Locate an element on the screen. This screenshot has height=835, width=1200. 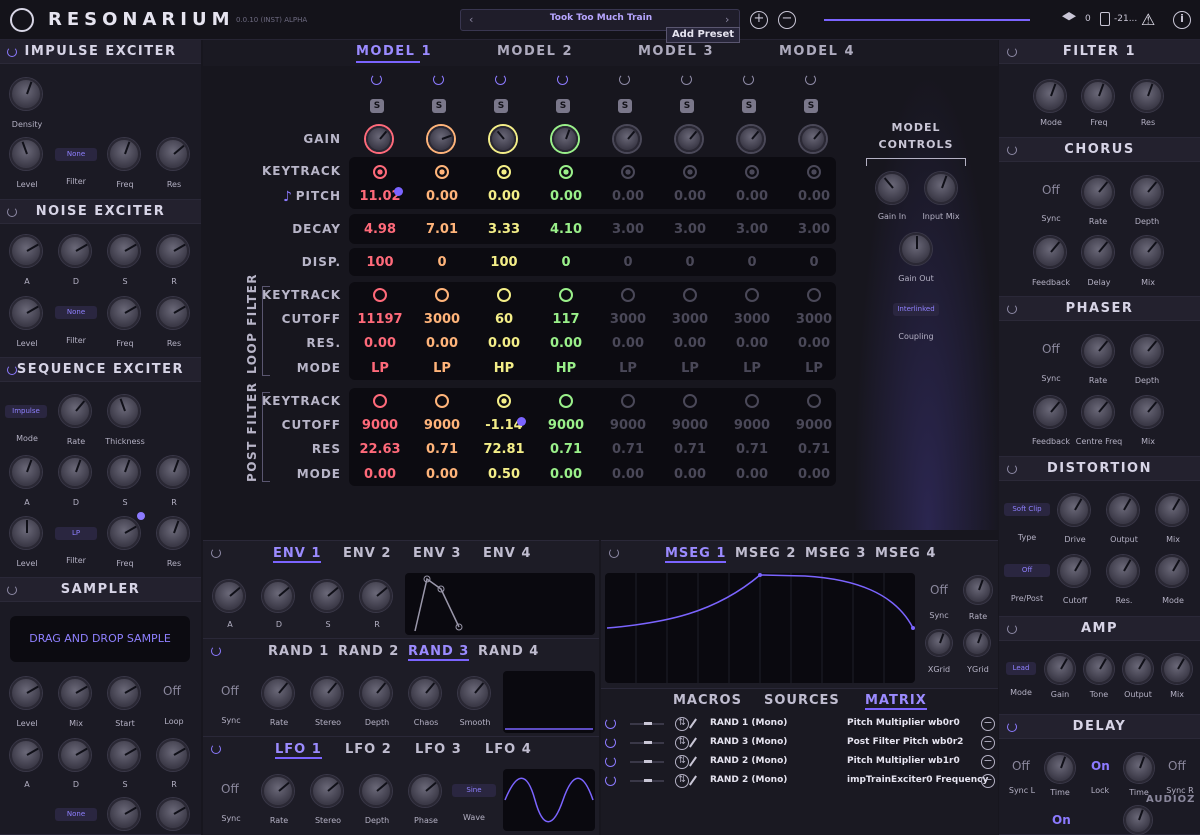
gain-out-knob is located at coordinates (916, 249).